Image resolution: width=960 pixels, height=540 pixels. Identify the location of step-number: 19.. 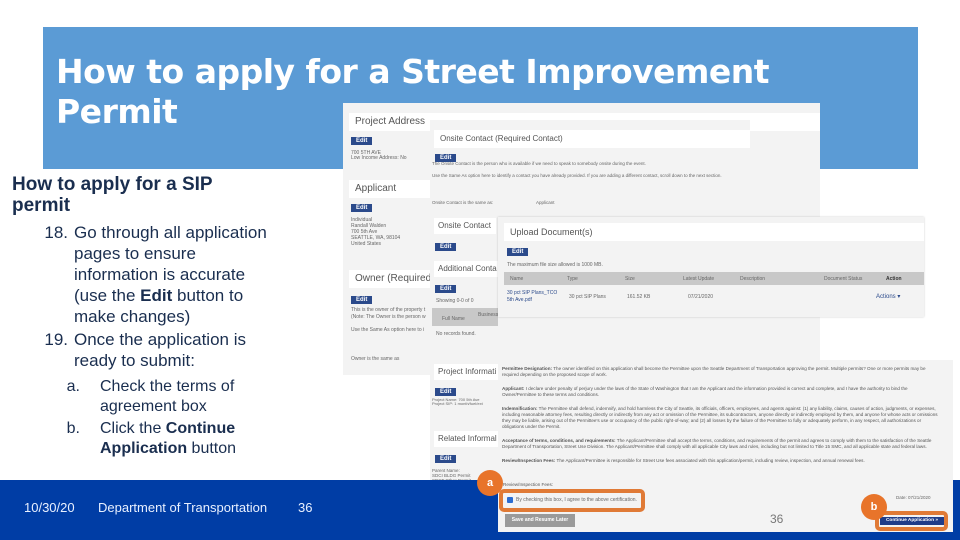
(56, 339).